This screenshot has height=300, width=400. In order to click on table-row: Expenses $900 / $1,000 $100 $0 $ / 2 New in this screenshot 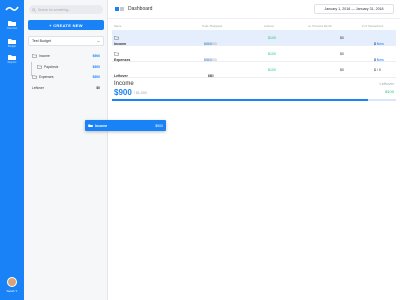, I will do `click(254, 54)`.